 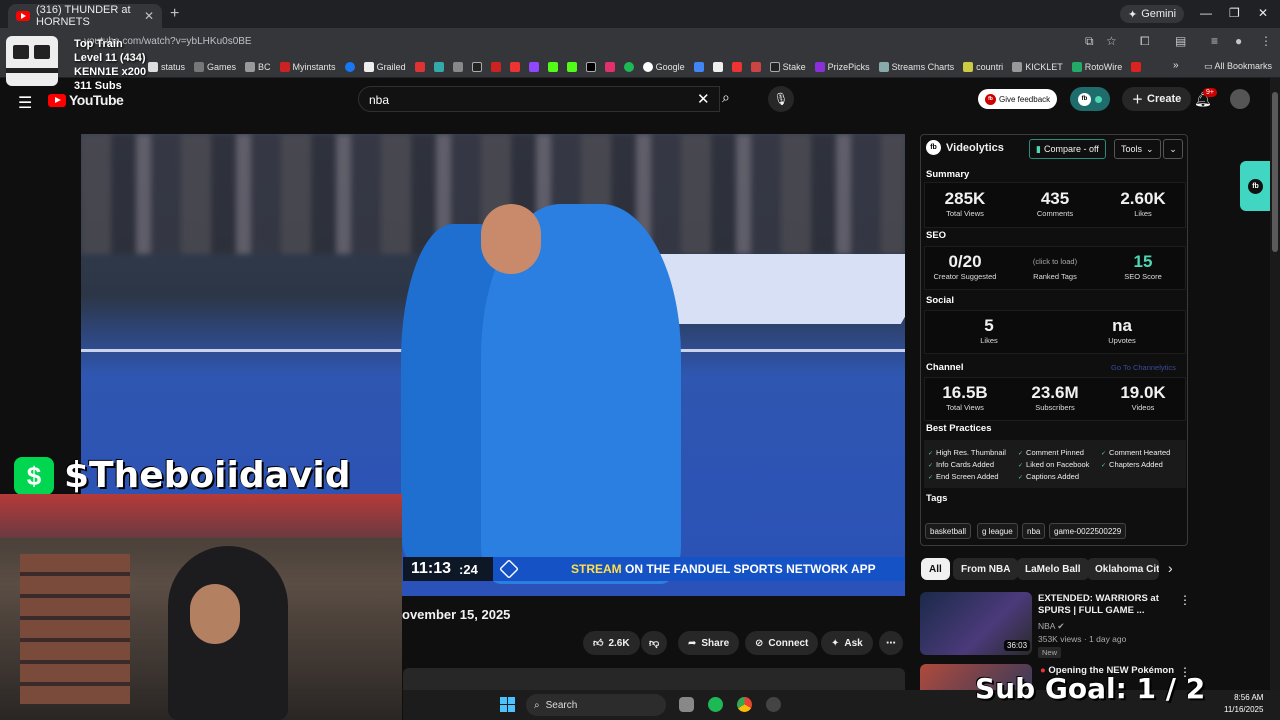 What do you see at coordinates (1275, 172) in the screenshot?
I see `scrollbar-thumb` at bounding box center [1275, 172].